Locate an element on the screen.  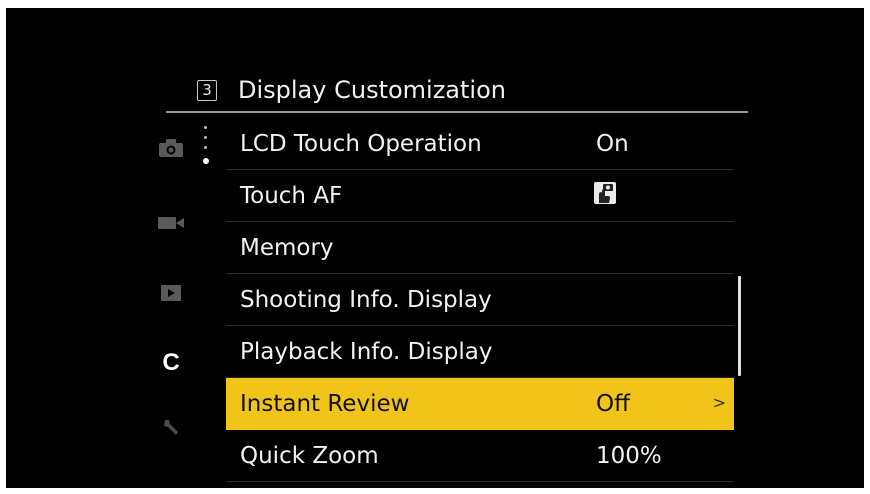
menu-item-touch-af: Touch AF is located at coordinates (480, 196).